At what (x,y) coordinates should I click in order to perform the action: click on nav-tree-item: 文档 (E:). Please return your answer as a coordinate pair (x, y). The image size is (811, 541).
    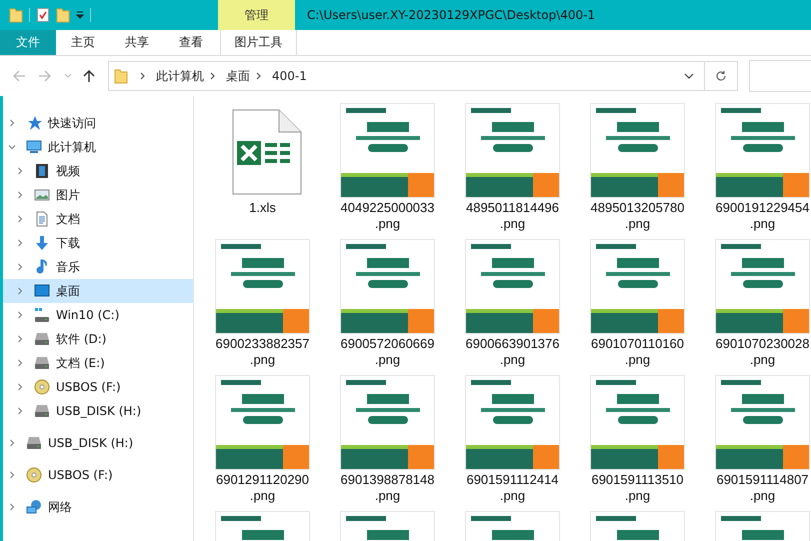
    Looking at the image, I should click on (98, 363).